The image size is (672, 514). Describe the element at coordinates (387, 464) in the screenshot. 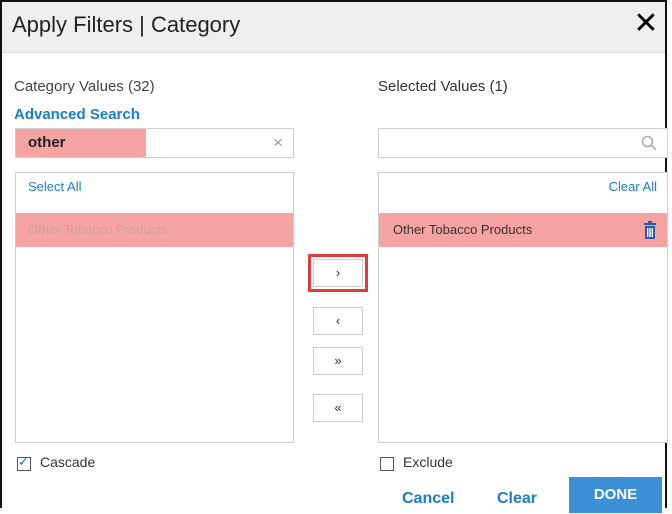

I see `exclude-checkbox` at that location.